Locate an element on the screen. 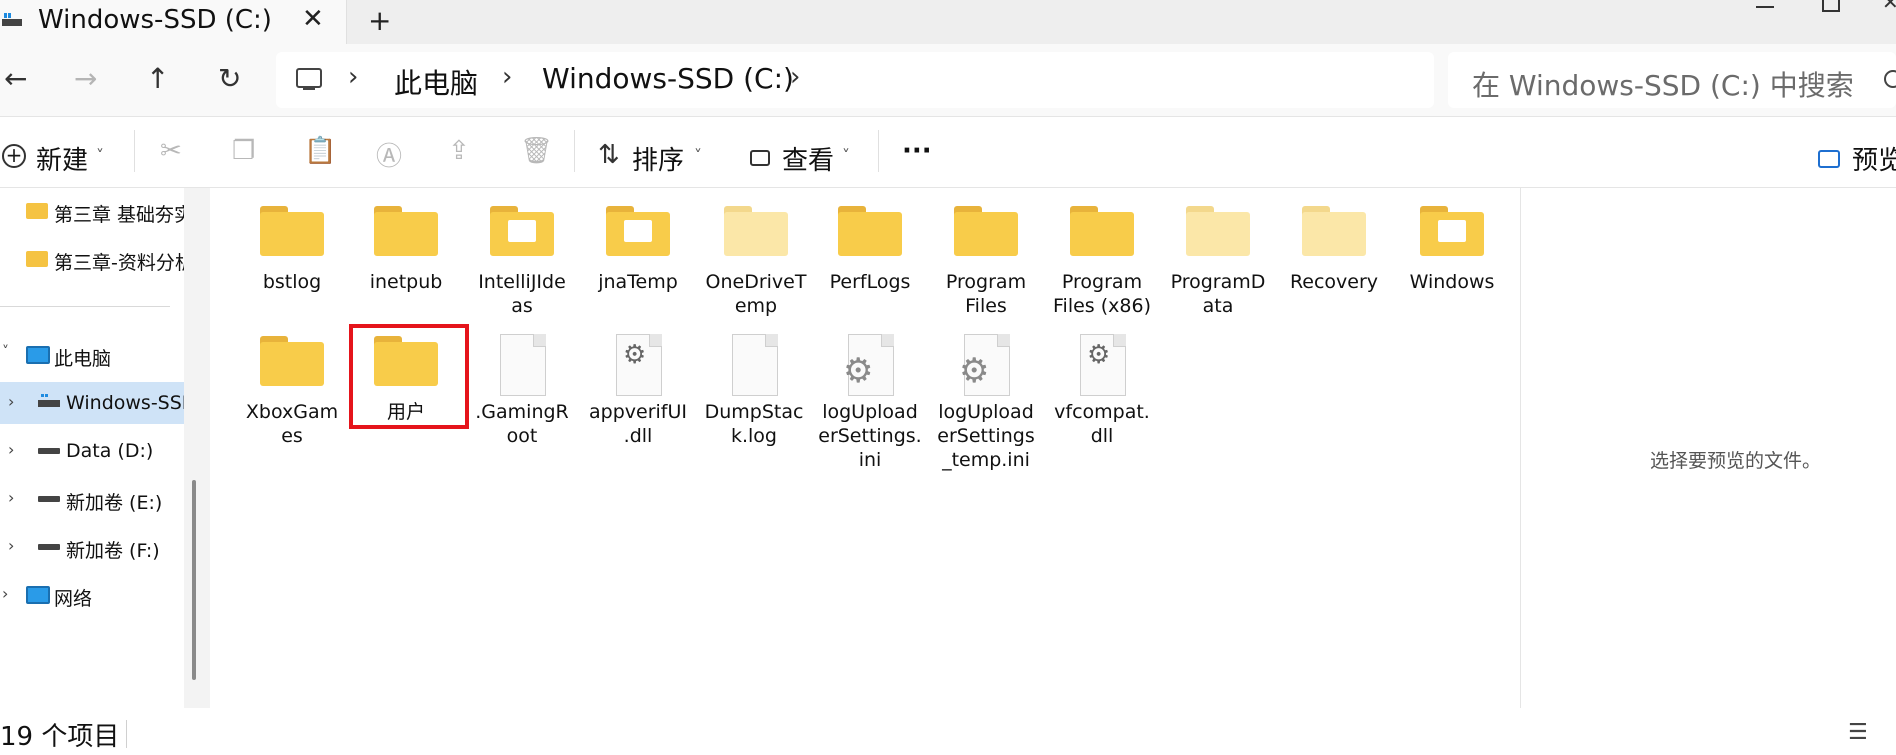  preview-pane-icon is located at coordinates (1829, 159).